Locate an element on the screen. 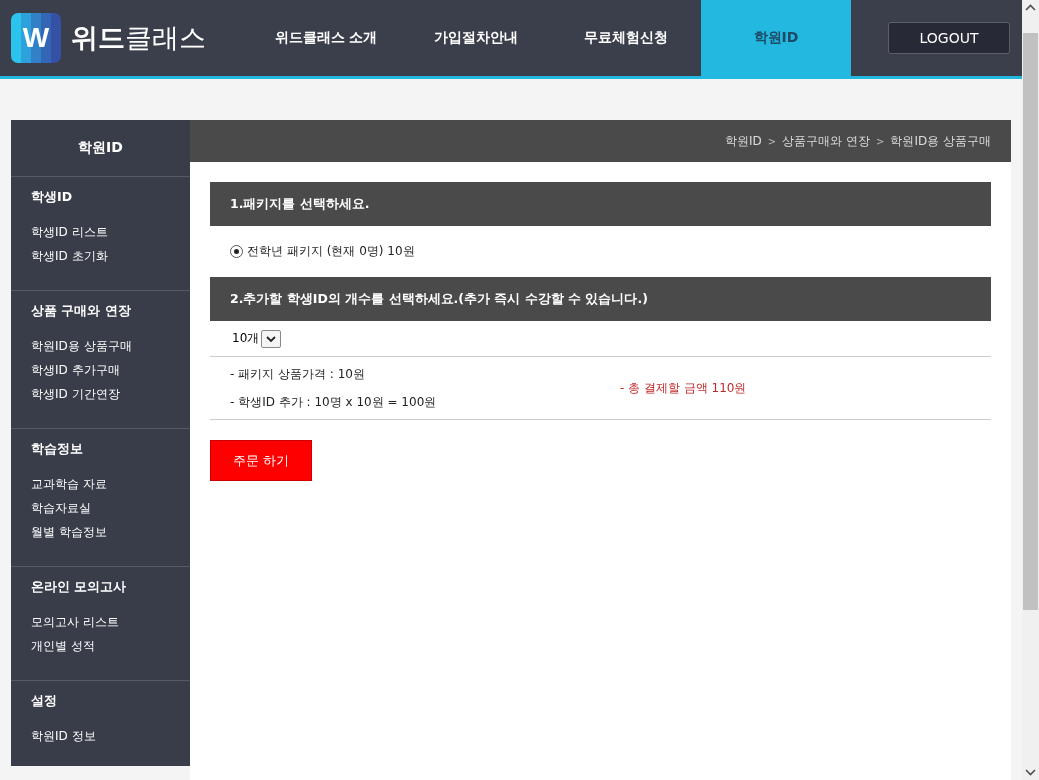 The image size is (1039, 780). sidebar-heading: 상품 구매와 연장 is located at coordinates (81, 311).